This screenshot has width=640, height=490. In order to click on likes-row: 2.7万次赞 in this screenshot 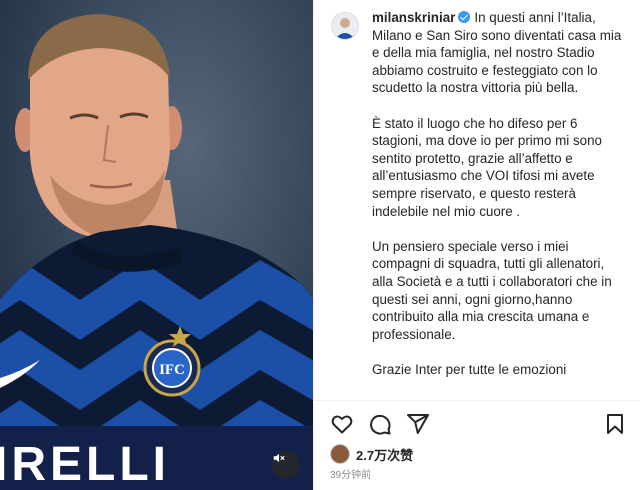, I will do `click(371, 454)`.